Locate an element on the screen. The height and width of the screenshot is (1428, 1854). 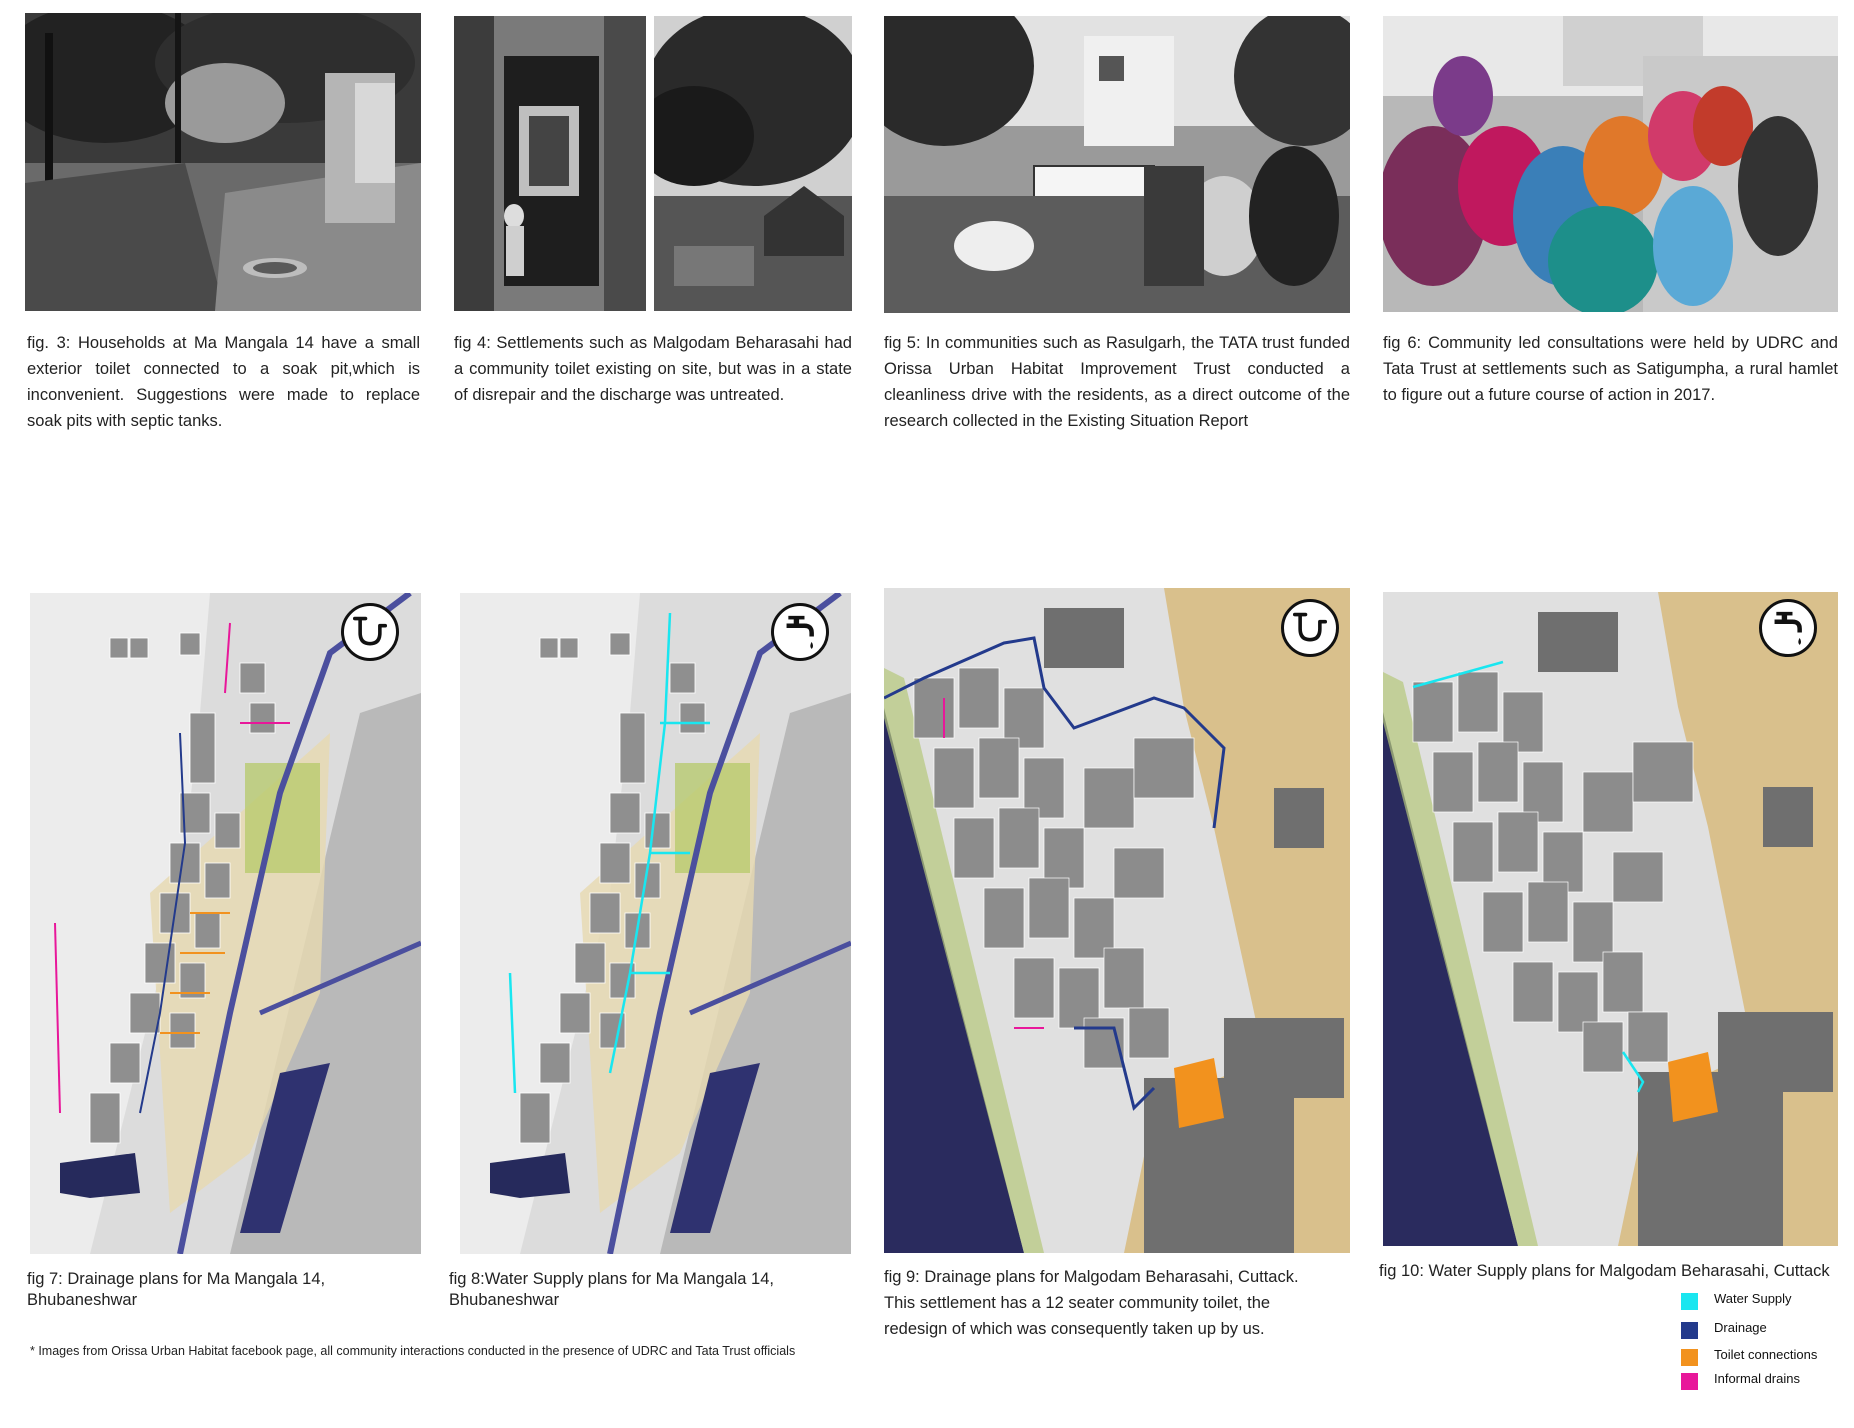
legend-item-drainage: Drainage is located at coordinates (1761, 1329).